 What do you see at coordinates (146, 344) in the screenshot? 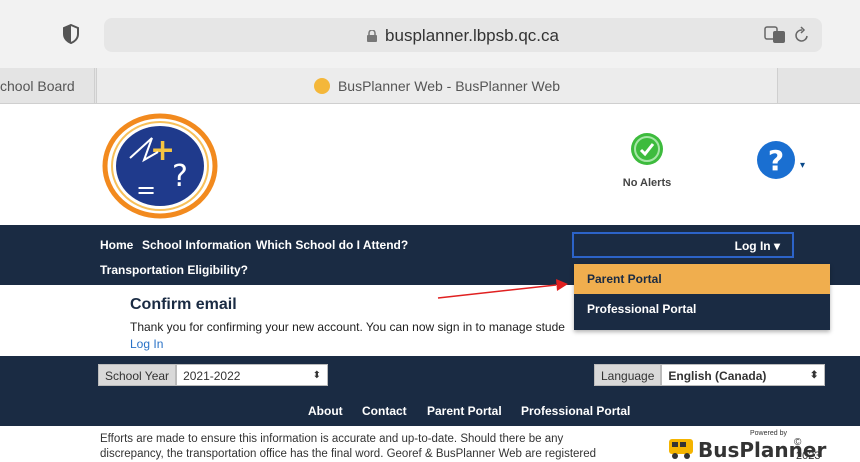
I see `login-link: Log In` at bounding box center [146, 344].